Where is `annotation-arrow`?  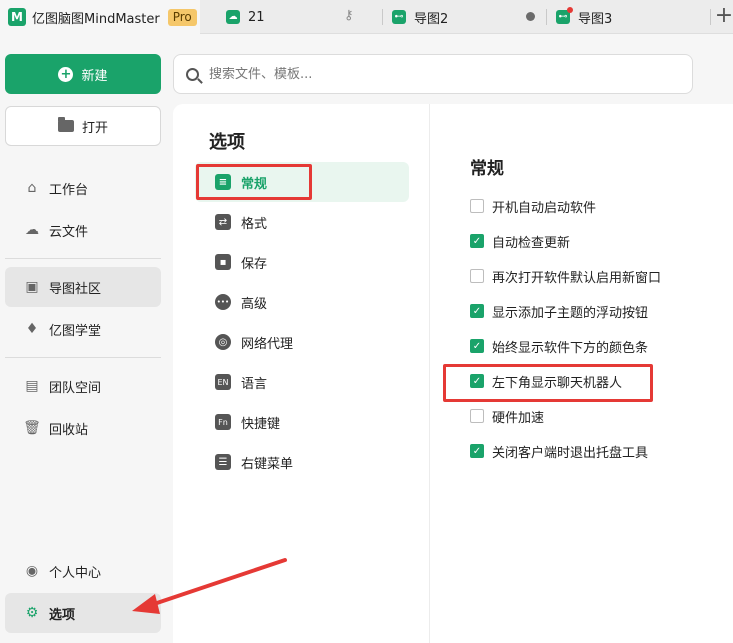
annotation-arrow is located at coordinates (209, 586).